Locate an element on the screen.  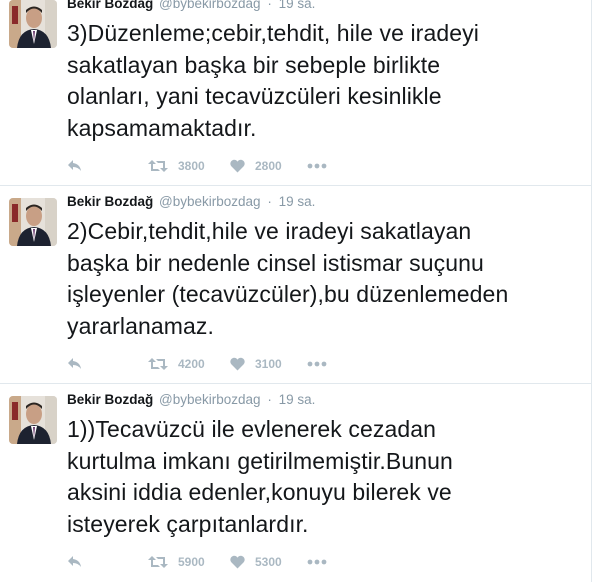
retweet-count: 3800 is located at coordinates (191, 166).